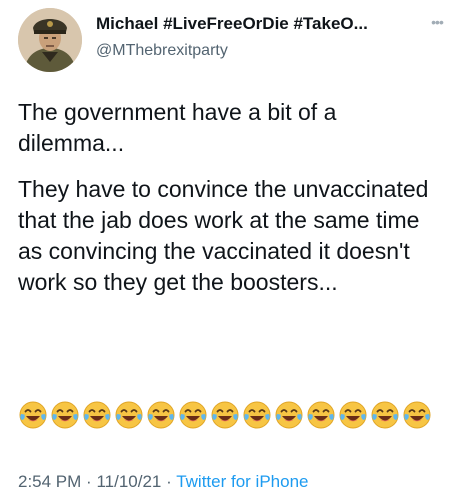 The width and height of the screenshot is (461, 500). I want to click on user-handle: @MThebrexitparty, so click(162, 51).